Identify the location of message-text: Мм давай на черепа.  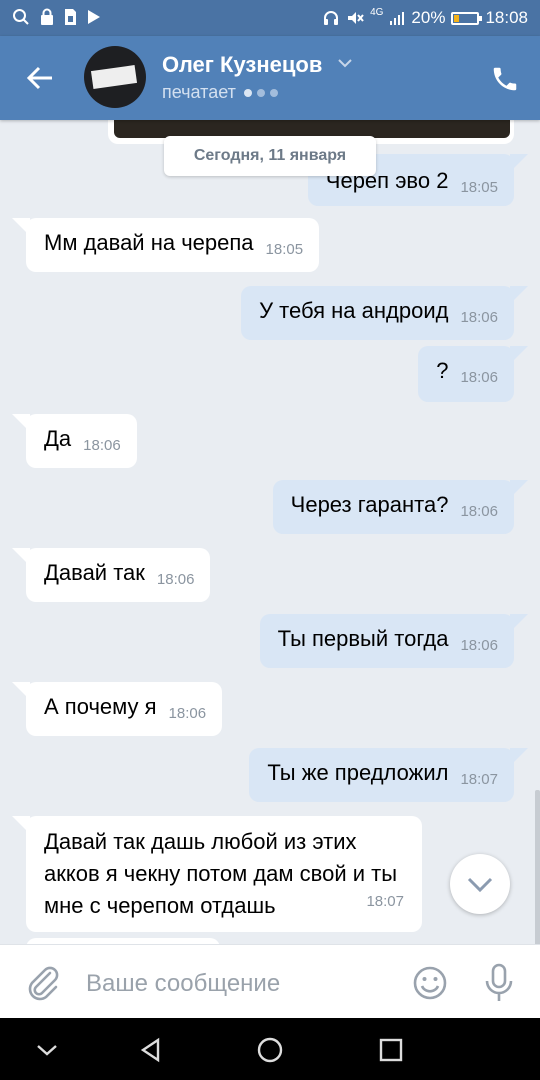
(149, 242).